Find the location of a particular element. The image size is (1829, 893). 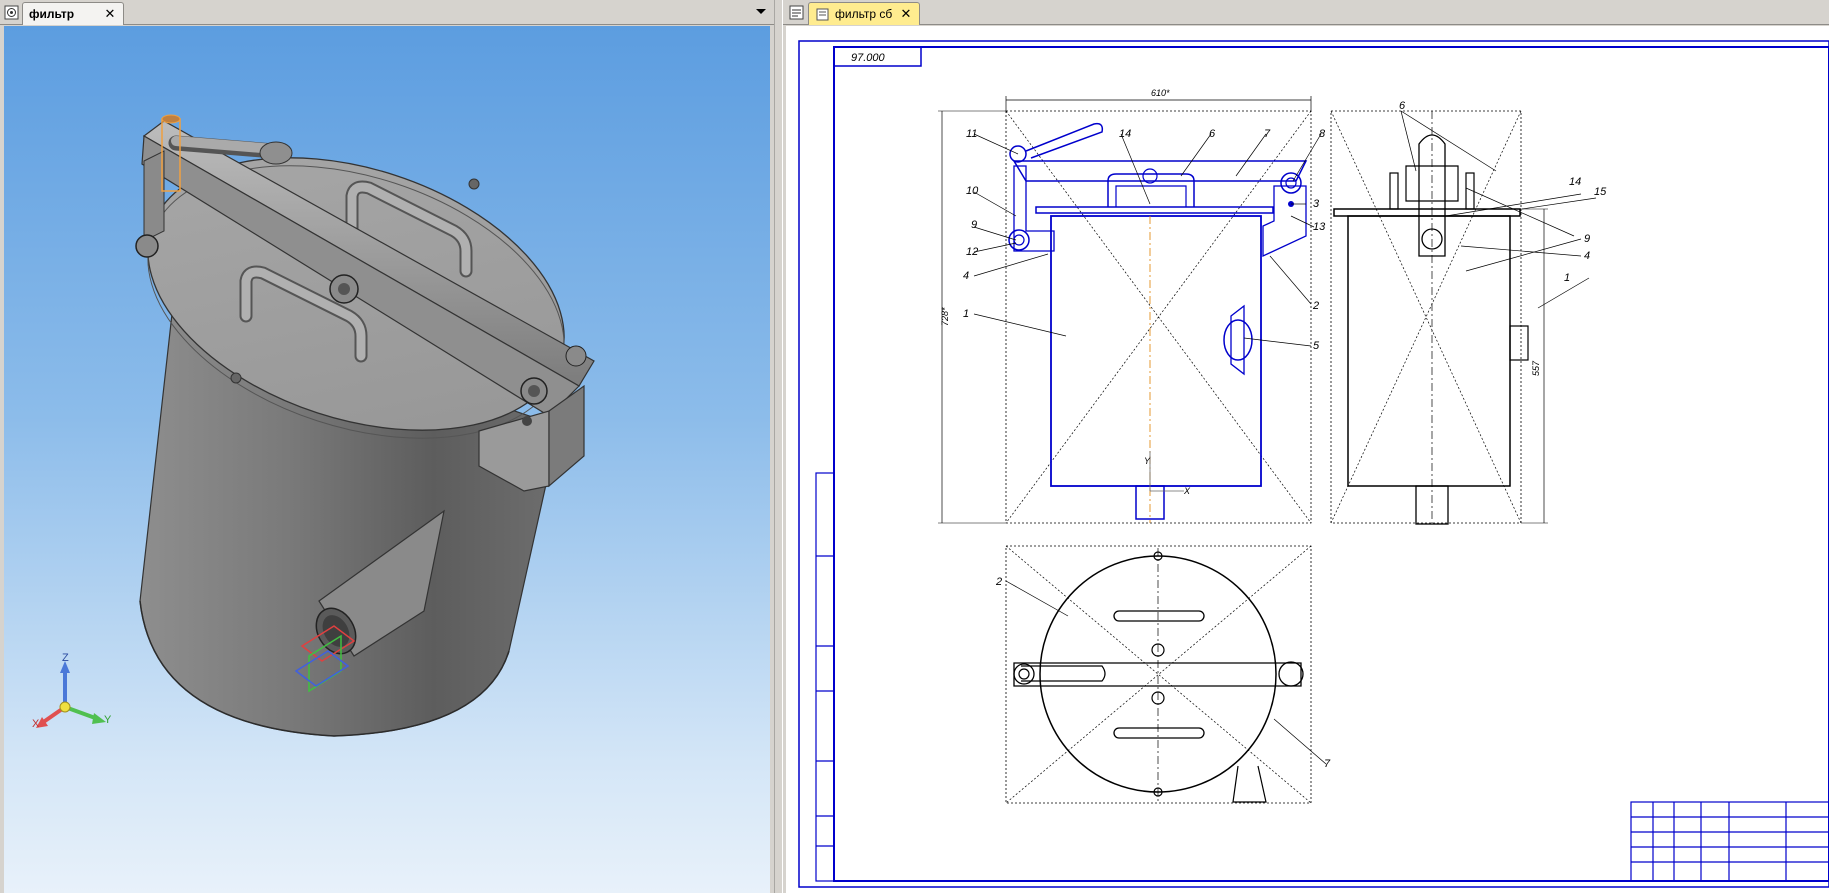

title-block is located at coordinates (1729, 841).